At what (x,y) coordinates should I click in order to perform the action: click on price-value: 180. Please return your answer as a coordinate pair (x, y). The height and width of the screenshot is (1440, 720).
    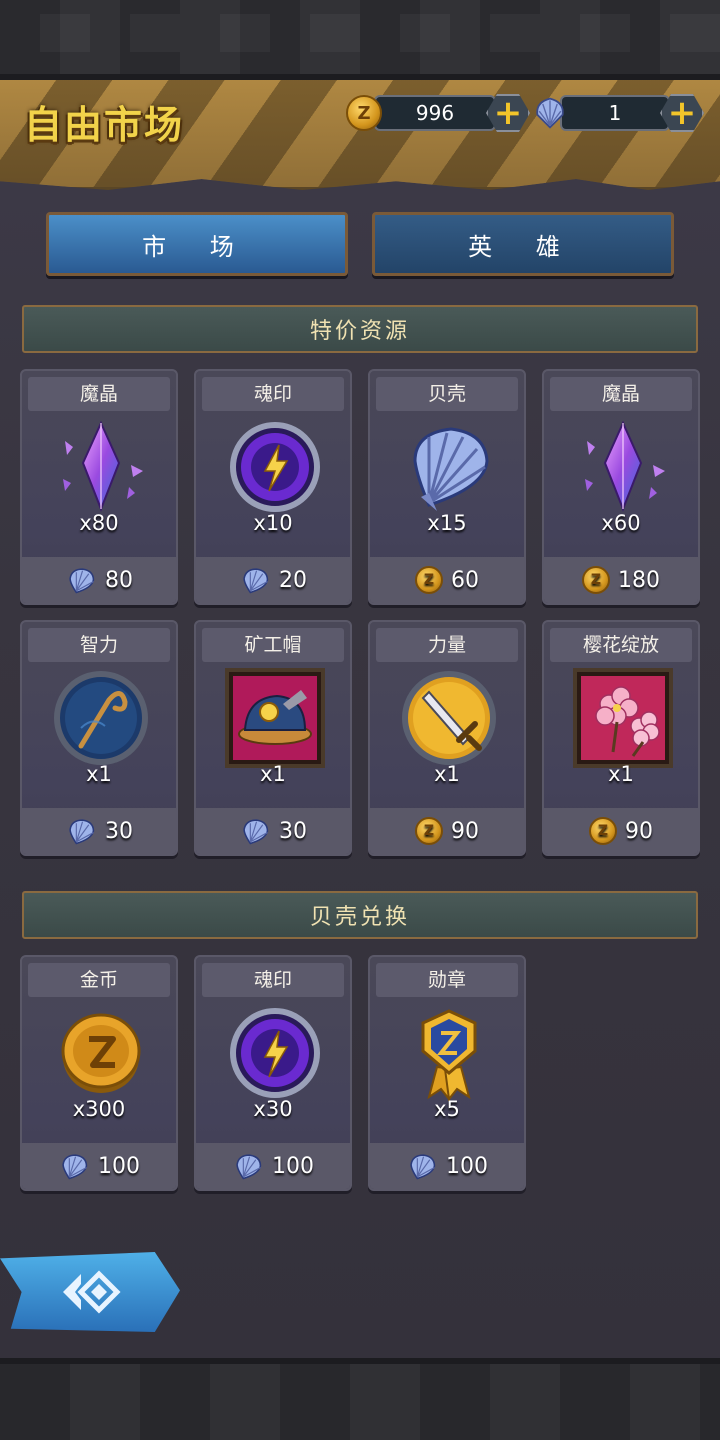
    Looking at the image, I should click on (639, 580).